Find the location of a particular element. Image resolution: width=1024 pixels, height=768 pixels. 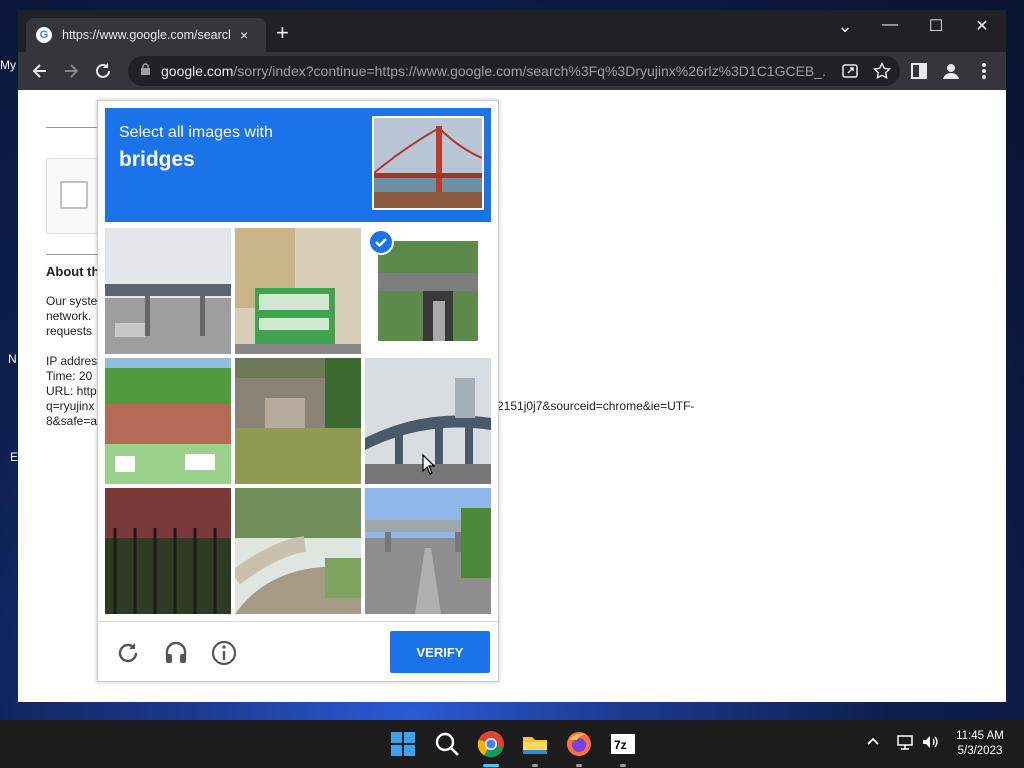

reload-icon is located at coordinates (103, 71).